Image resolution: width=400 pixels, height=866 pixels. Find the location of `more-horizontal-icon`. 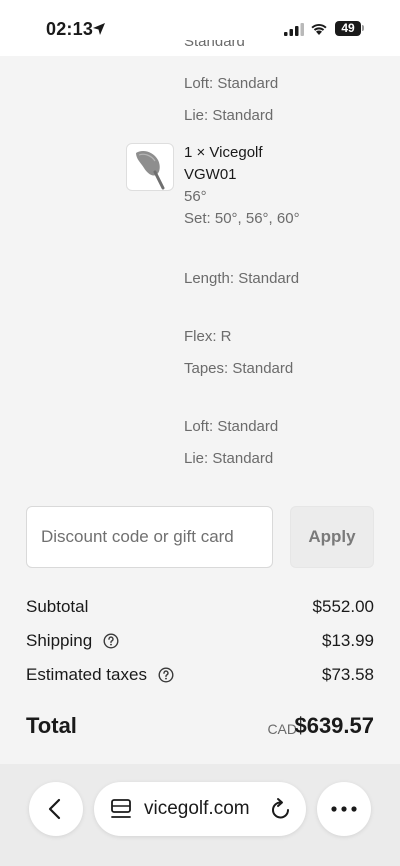

more-horizontal-icon is located at coordinates (344, 809).